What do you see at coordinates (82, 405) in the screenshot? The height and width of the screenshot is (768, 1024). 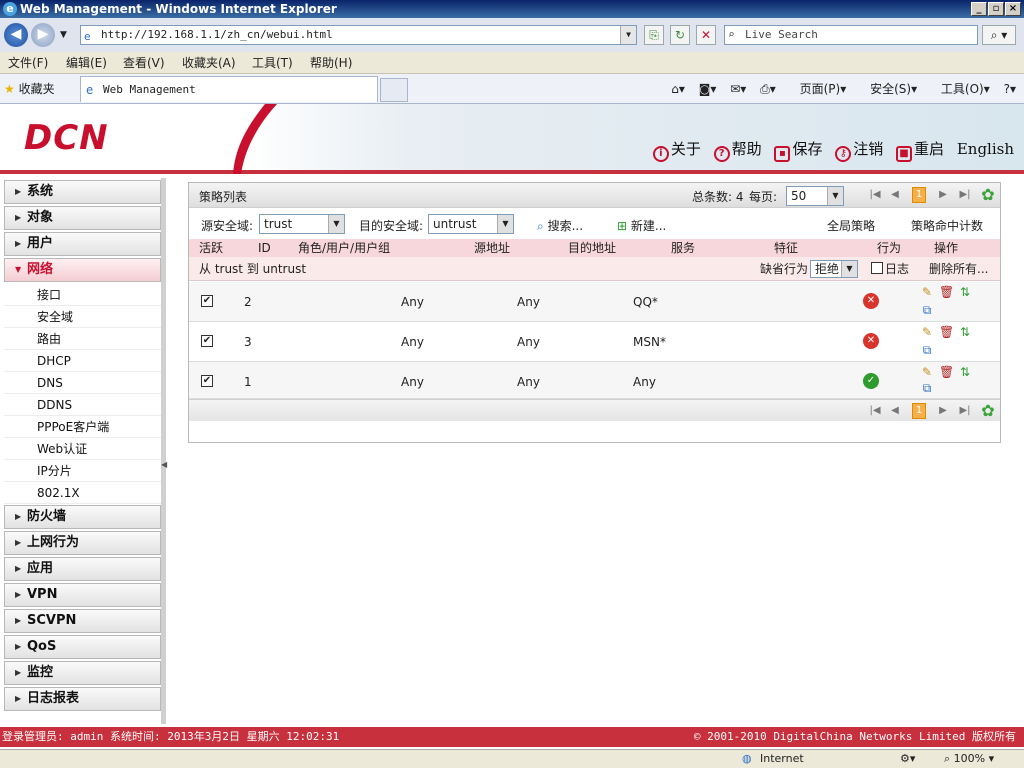 I see `sidebar-item-ddns: DDNS` at bounding box center [82, 405].